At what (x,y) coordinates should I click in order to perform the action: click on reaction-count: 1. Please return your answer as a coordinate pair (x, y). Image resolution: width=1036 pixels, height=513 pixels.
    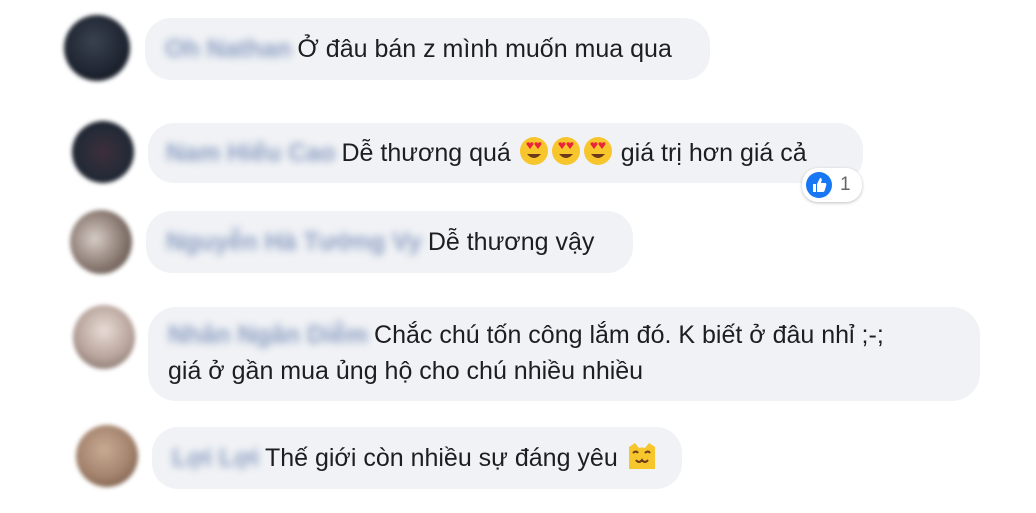
    Looking at the image, I should click on (845, 184).